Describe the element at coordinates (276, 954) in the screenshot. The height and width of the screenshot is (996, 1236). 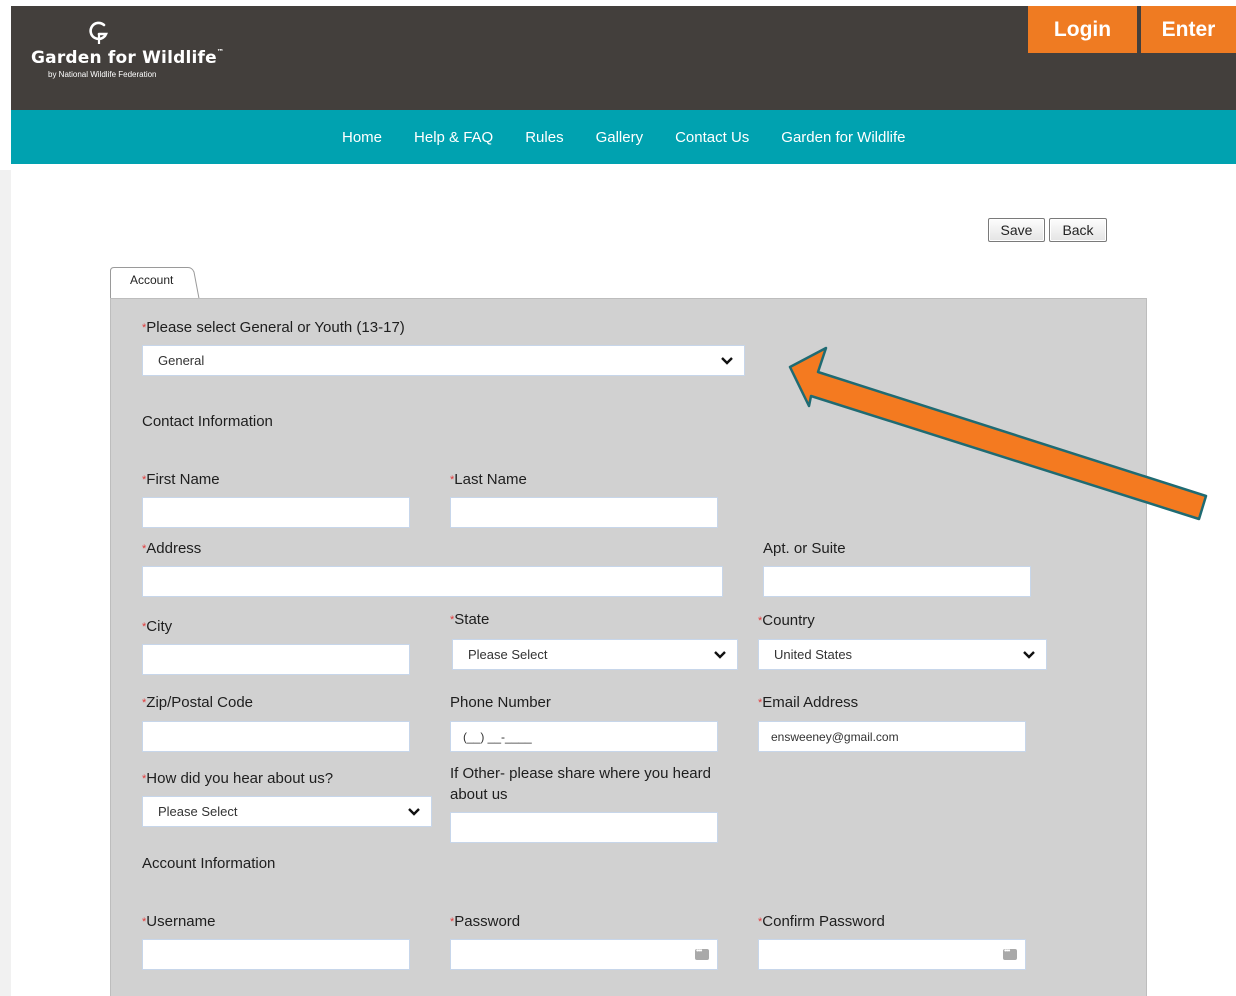
I see `username-input` at that location.